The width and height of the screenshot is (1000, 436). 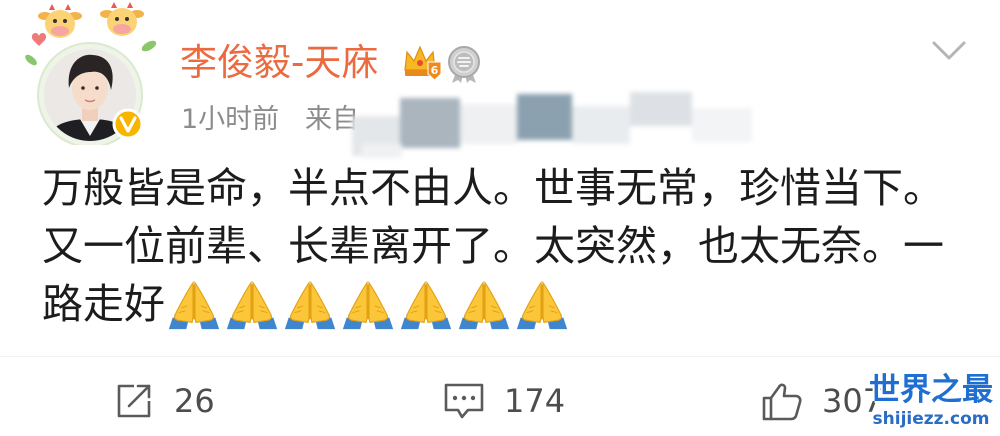 What do you see at coordinates (279, 63) in the screenshot?
I see `username: 李俊毅-天庥` at bounding box center [279, 63].